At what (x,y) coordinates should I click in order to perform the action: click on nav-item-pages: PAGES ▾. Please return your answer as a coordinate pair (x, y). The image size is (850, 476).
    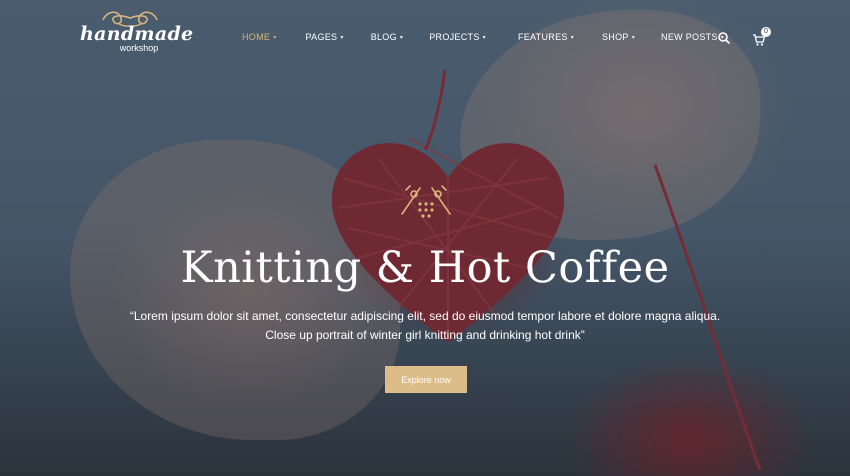
    Looking at the image, I should click on (325, 37).